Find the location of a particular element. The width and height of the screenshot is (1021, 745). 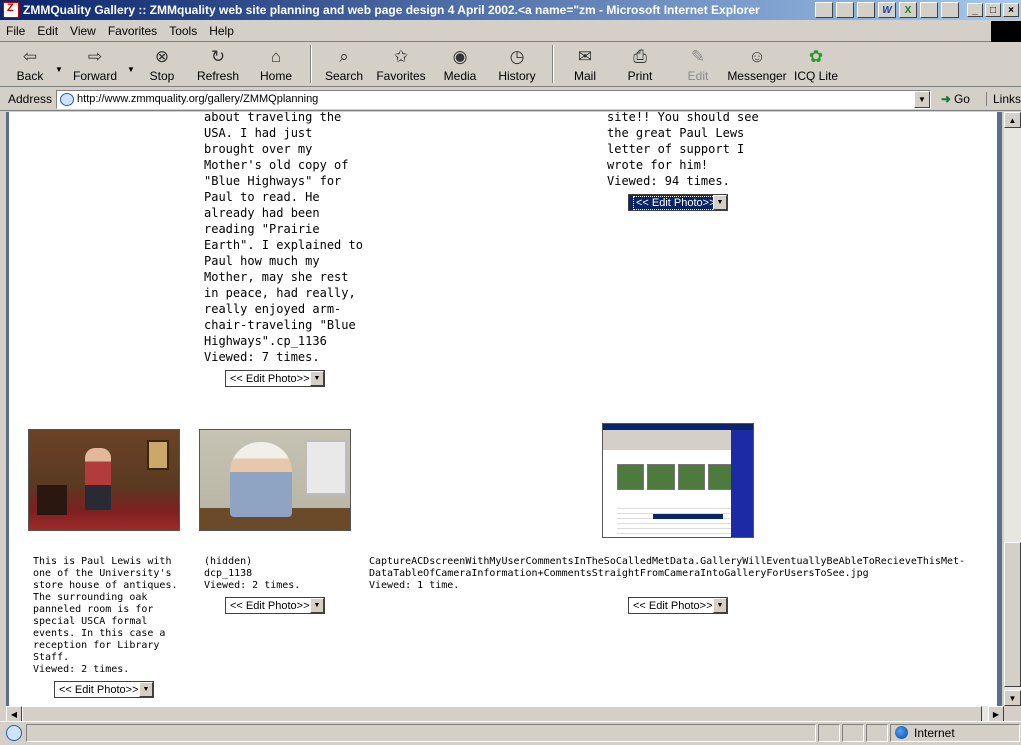

horizontal-scrollbar: ◀ ▶ is located at coordinates (505, 714).